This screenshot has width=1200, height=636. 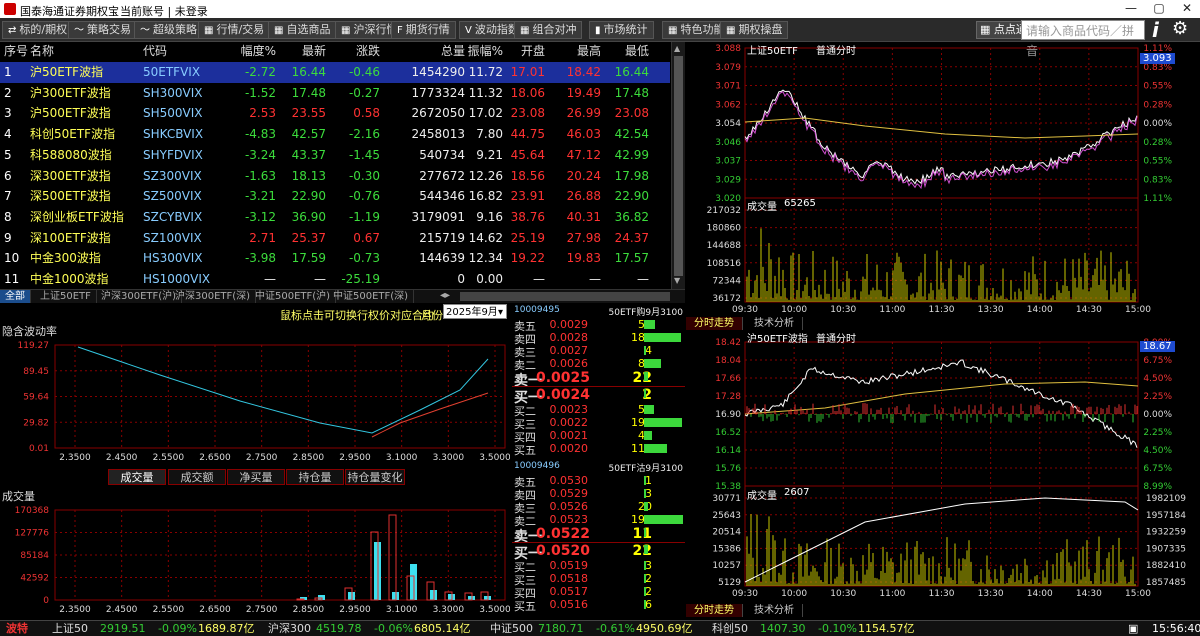 I want to click on close-icon: ✕, so click(x=1187, y=8).